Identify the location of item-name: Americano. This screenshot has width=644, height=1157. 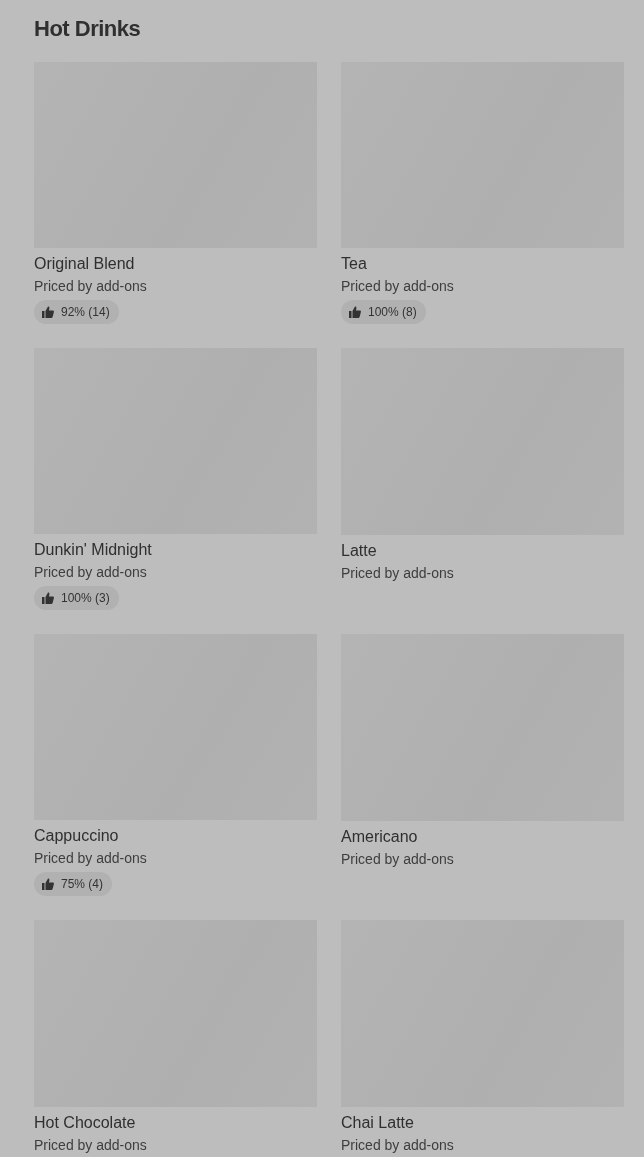
(379, 837).